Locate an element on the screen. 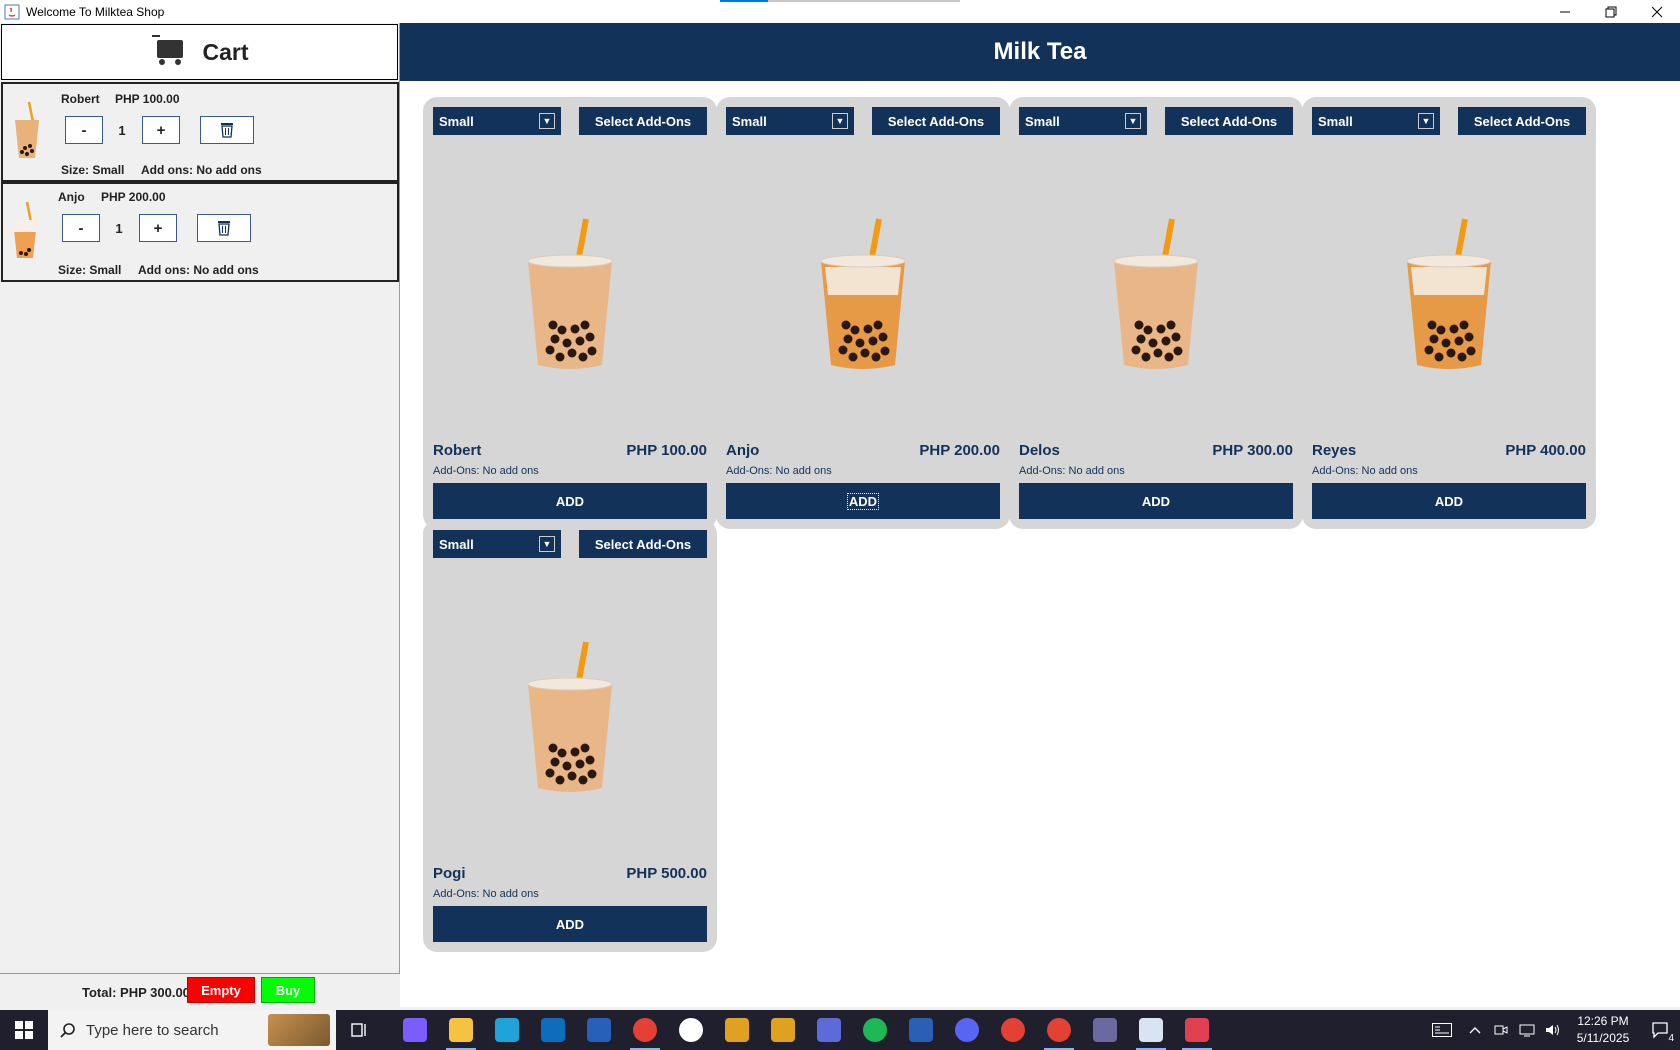  search-highlight-image is located at coordinates (299, 1030).